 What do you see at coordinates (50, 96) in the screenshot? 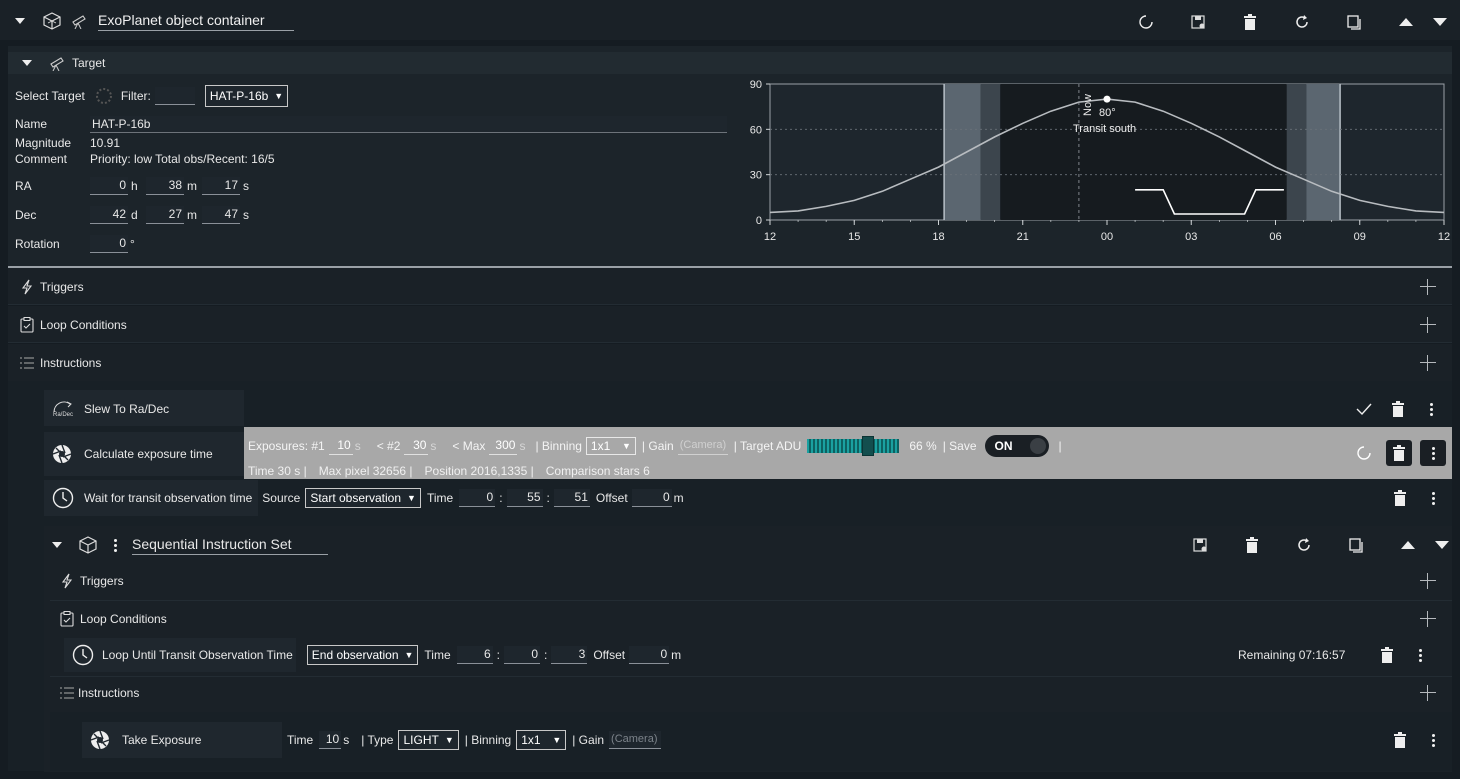
I see `select-target-label: Select Target` at bounding box center [50, 96].